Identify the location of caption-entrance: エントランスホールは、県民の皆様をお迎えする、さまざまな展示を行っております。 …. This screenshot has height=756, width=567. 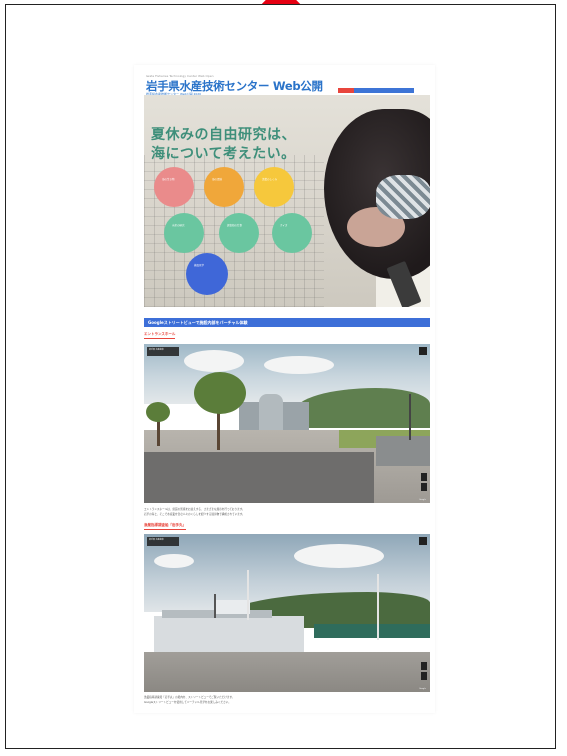
(287, 512).